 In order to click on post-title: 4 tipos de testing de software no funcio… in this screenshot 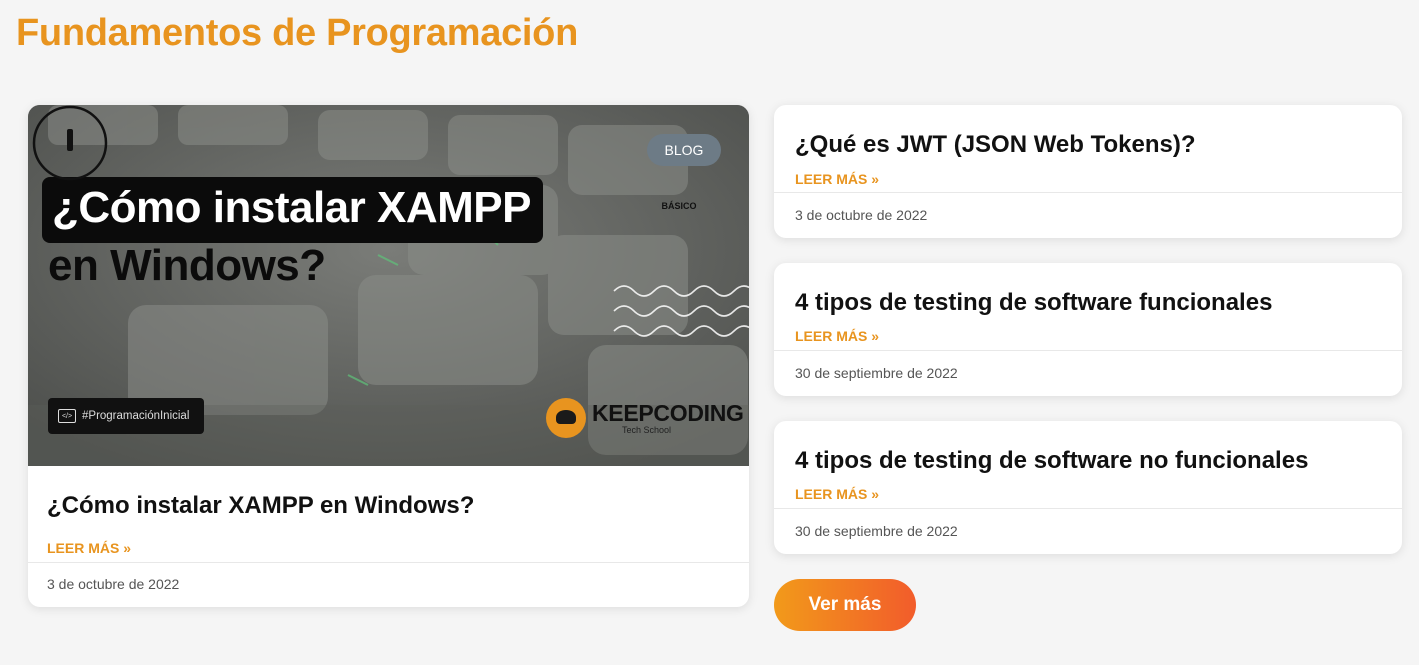, I will do `click(1051, 461)`.